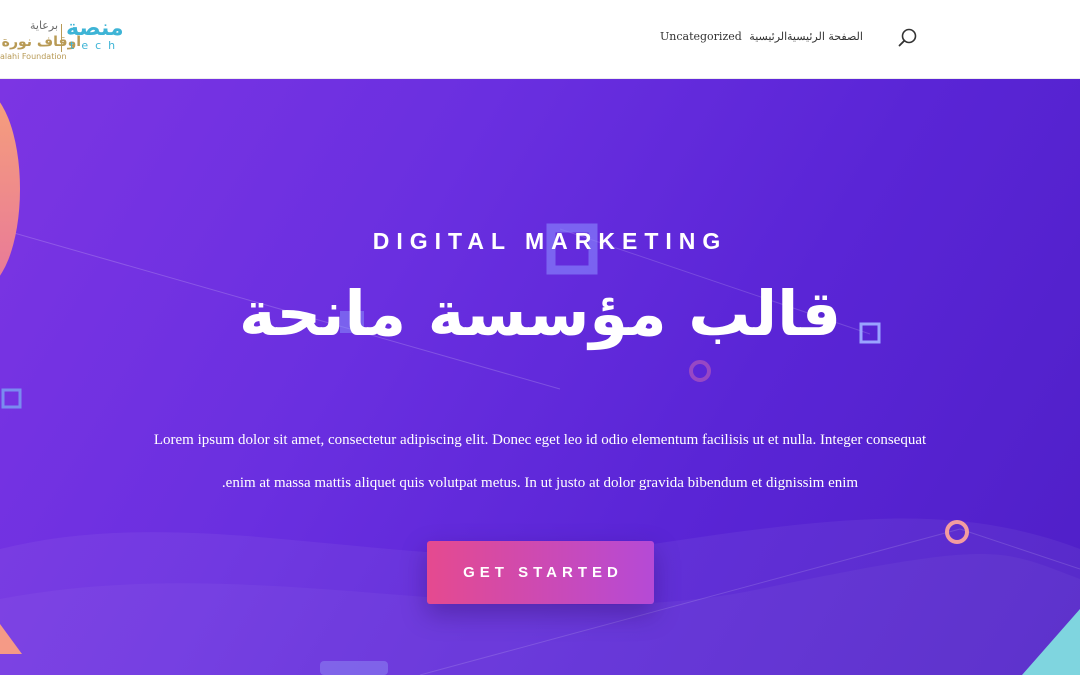  Describe the element at coordinates (768, 36) in the screenshot. I see `nav-item-uncategorized-ar: الرئيسية` at that location.